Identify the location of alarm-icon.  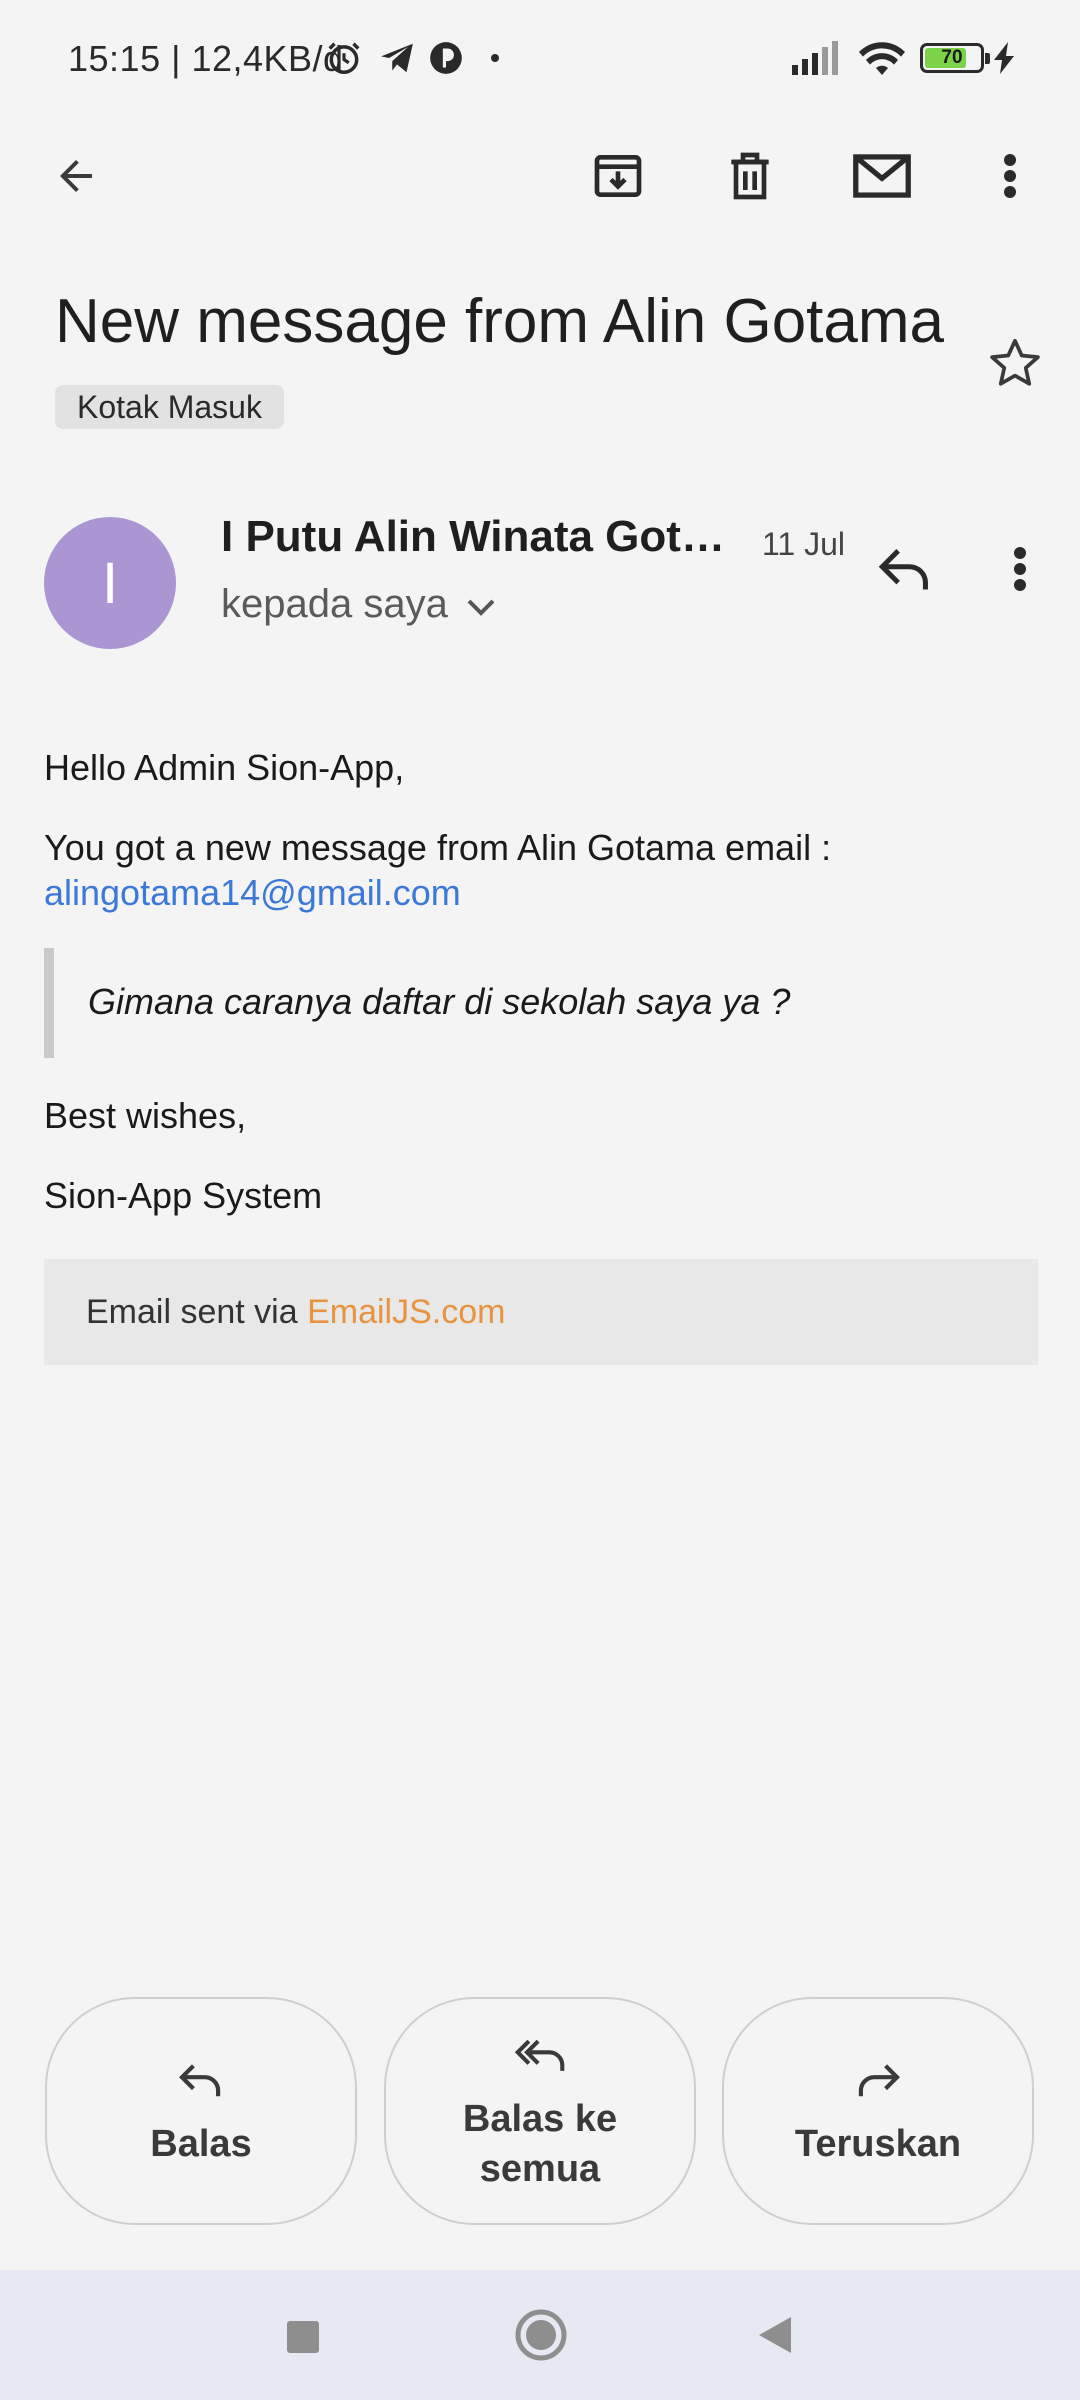
(344, 58).